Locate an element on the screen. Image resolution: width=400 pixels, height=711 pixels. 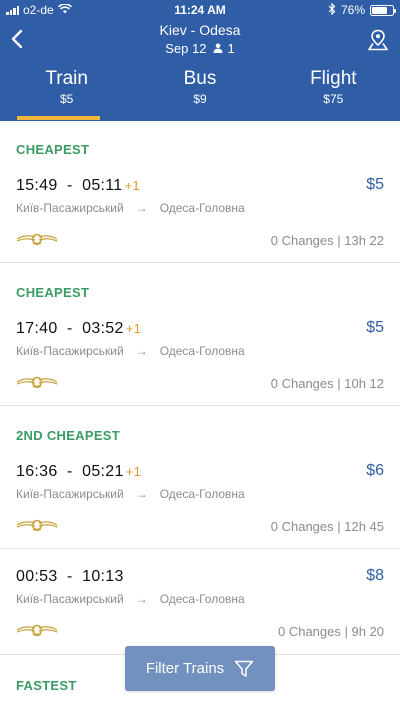
status-right: 76% is located at coordinates (362, 10).